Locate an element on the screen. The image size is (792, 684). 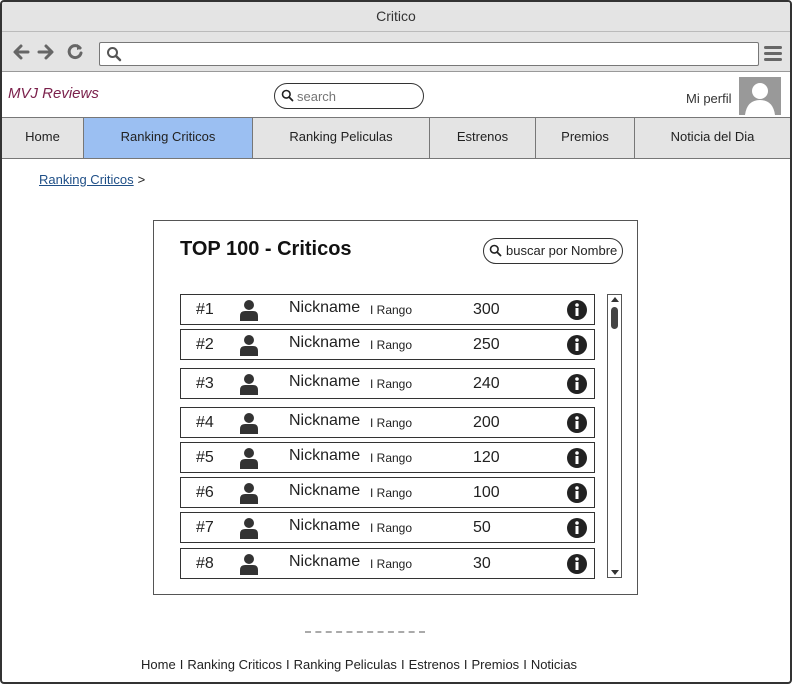
footer-link-ranking-criticos: Ranking Criticos is located at coordinates (234, 664).